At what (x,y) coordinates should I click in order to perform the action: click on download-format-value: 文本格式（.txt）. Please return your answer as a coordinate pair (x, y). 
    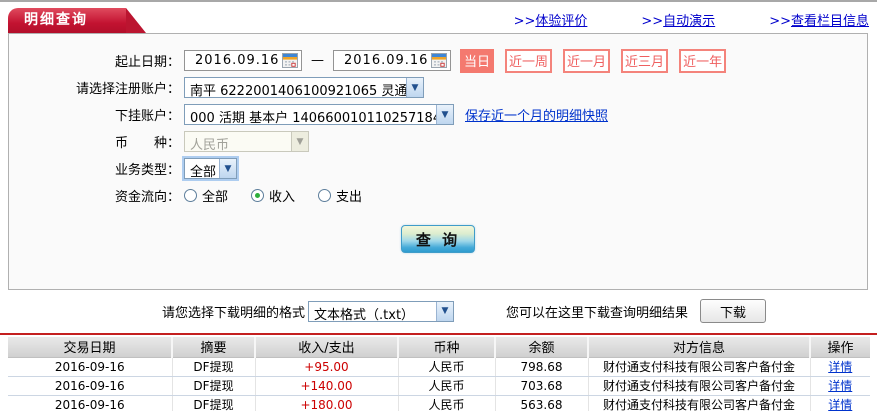
    Looking at the image, I should click on (364, 314).